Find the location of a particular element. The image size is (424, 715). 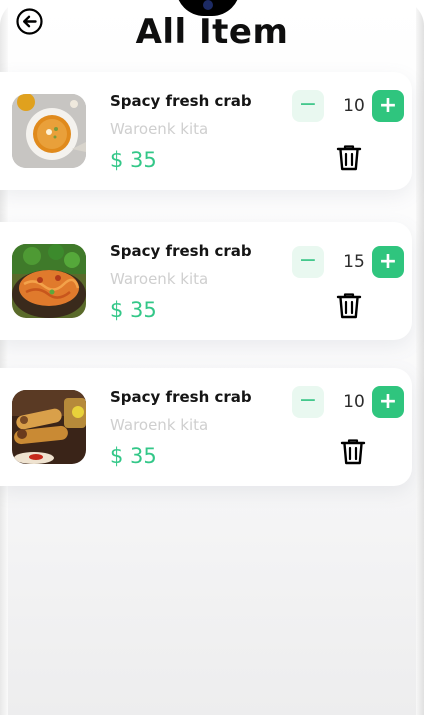

spring-rolls-image is located at coordinates (49, 427).